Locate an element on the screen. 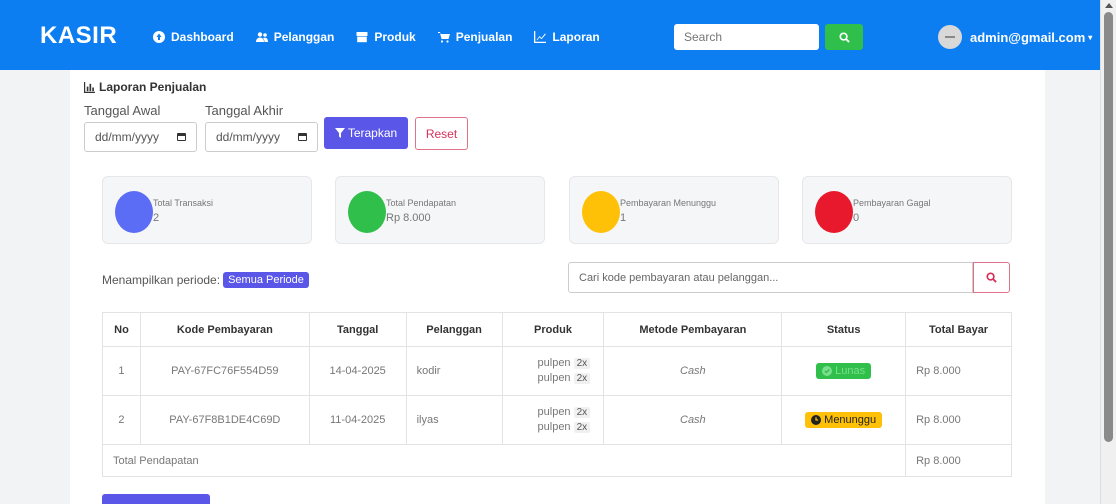  nav-link-pelanggan: Pelanggan is located at coordinates (295, 37).